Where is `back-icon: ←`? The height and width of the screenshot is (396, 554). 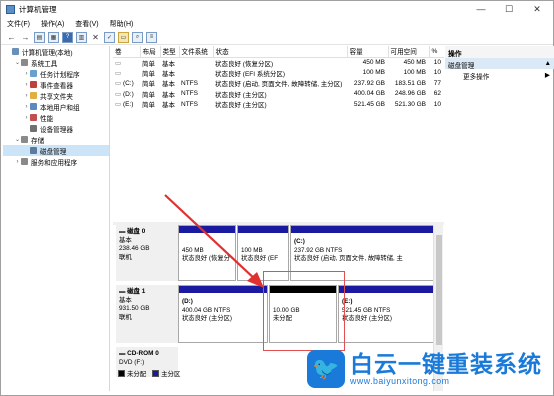
back-icon: ← is located at coordinates (11, 37).